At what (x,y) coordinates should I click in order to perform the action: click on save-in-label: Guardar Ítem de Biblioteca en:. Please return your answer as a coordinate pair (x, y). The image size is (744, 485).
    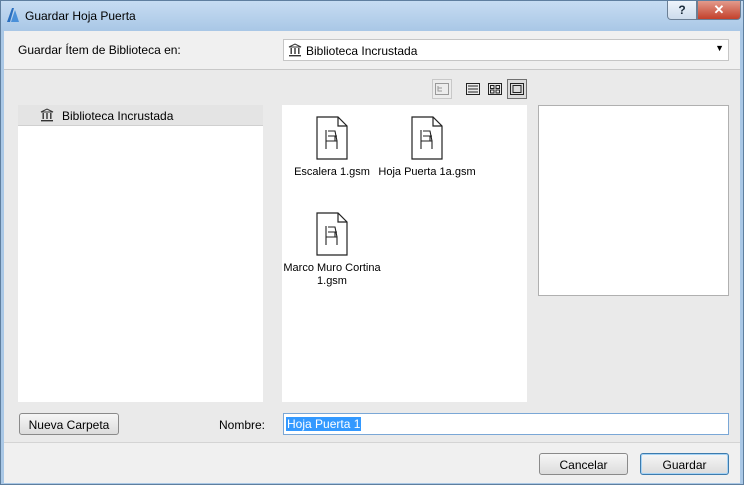
    Looking at the image, I should click on (99, 50).